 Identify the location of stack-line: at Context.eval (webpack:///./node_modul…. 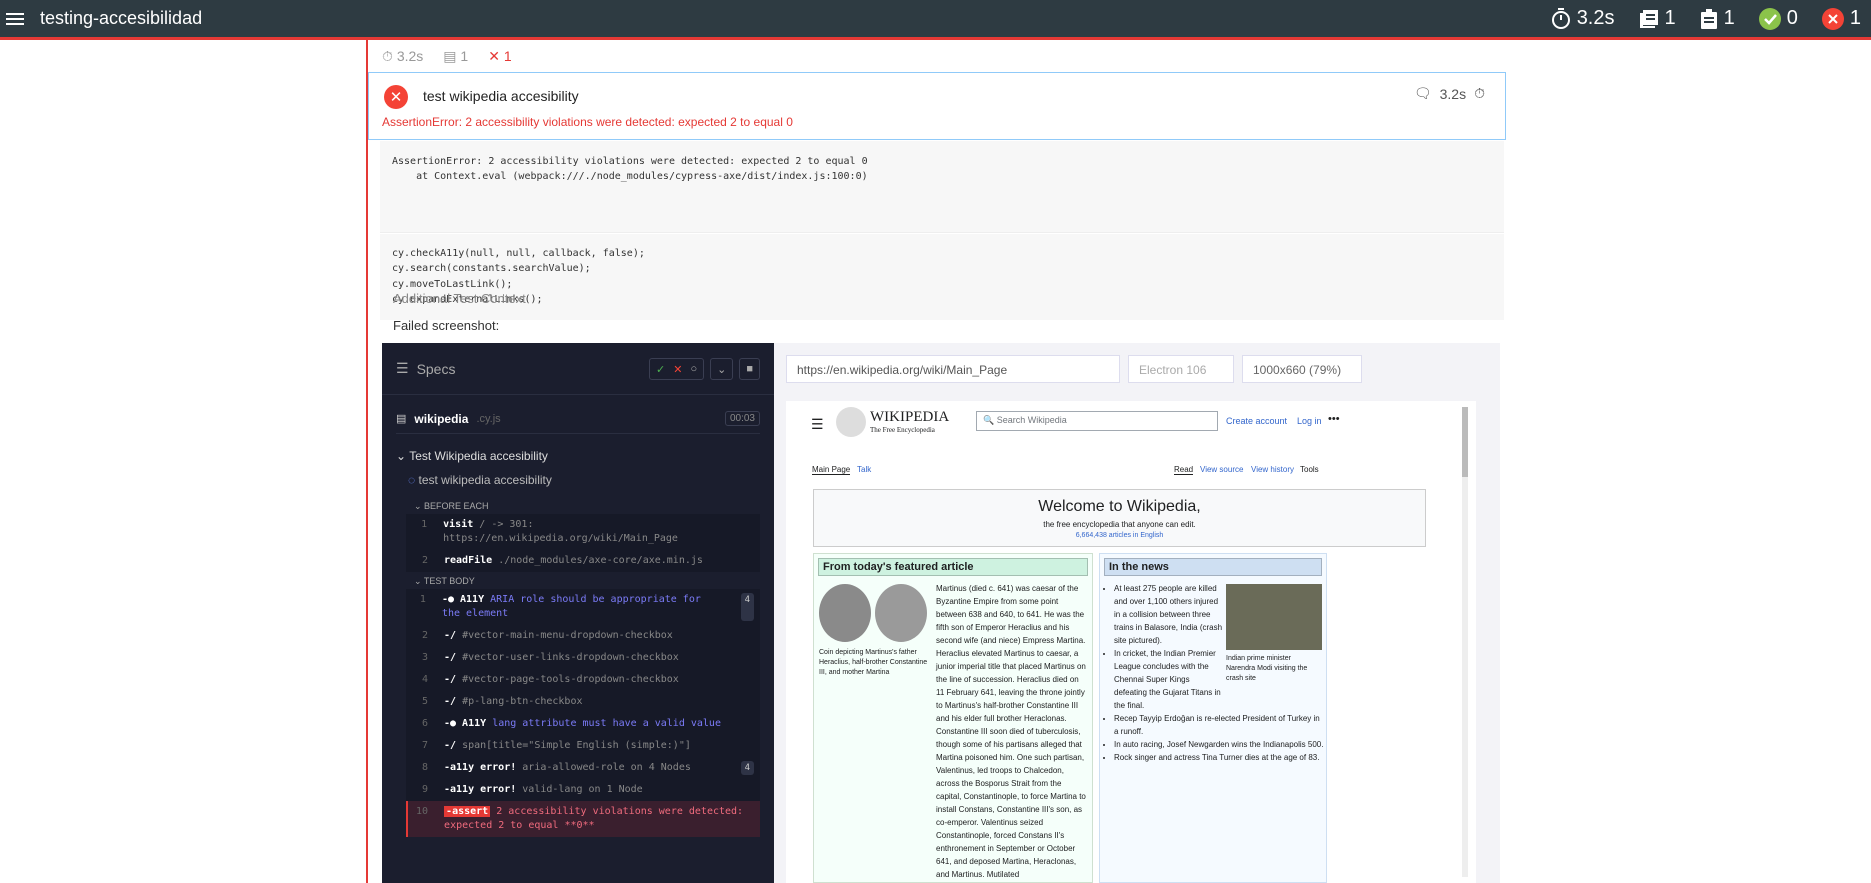
(630, 176).